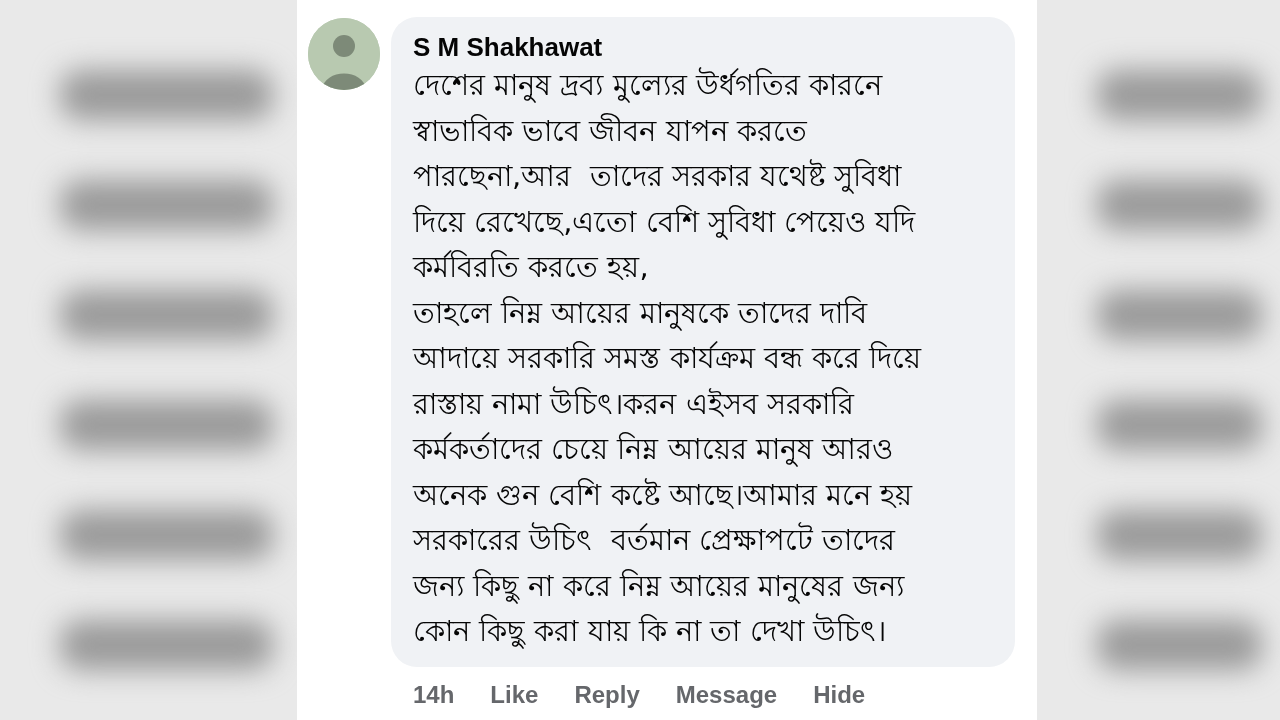 This screenshot has height=720, width=1280. Describe the element at coordinates (839, 694) in the screenshot. I see `action-link: Hide` at that location.